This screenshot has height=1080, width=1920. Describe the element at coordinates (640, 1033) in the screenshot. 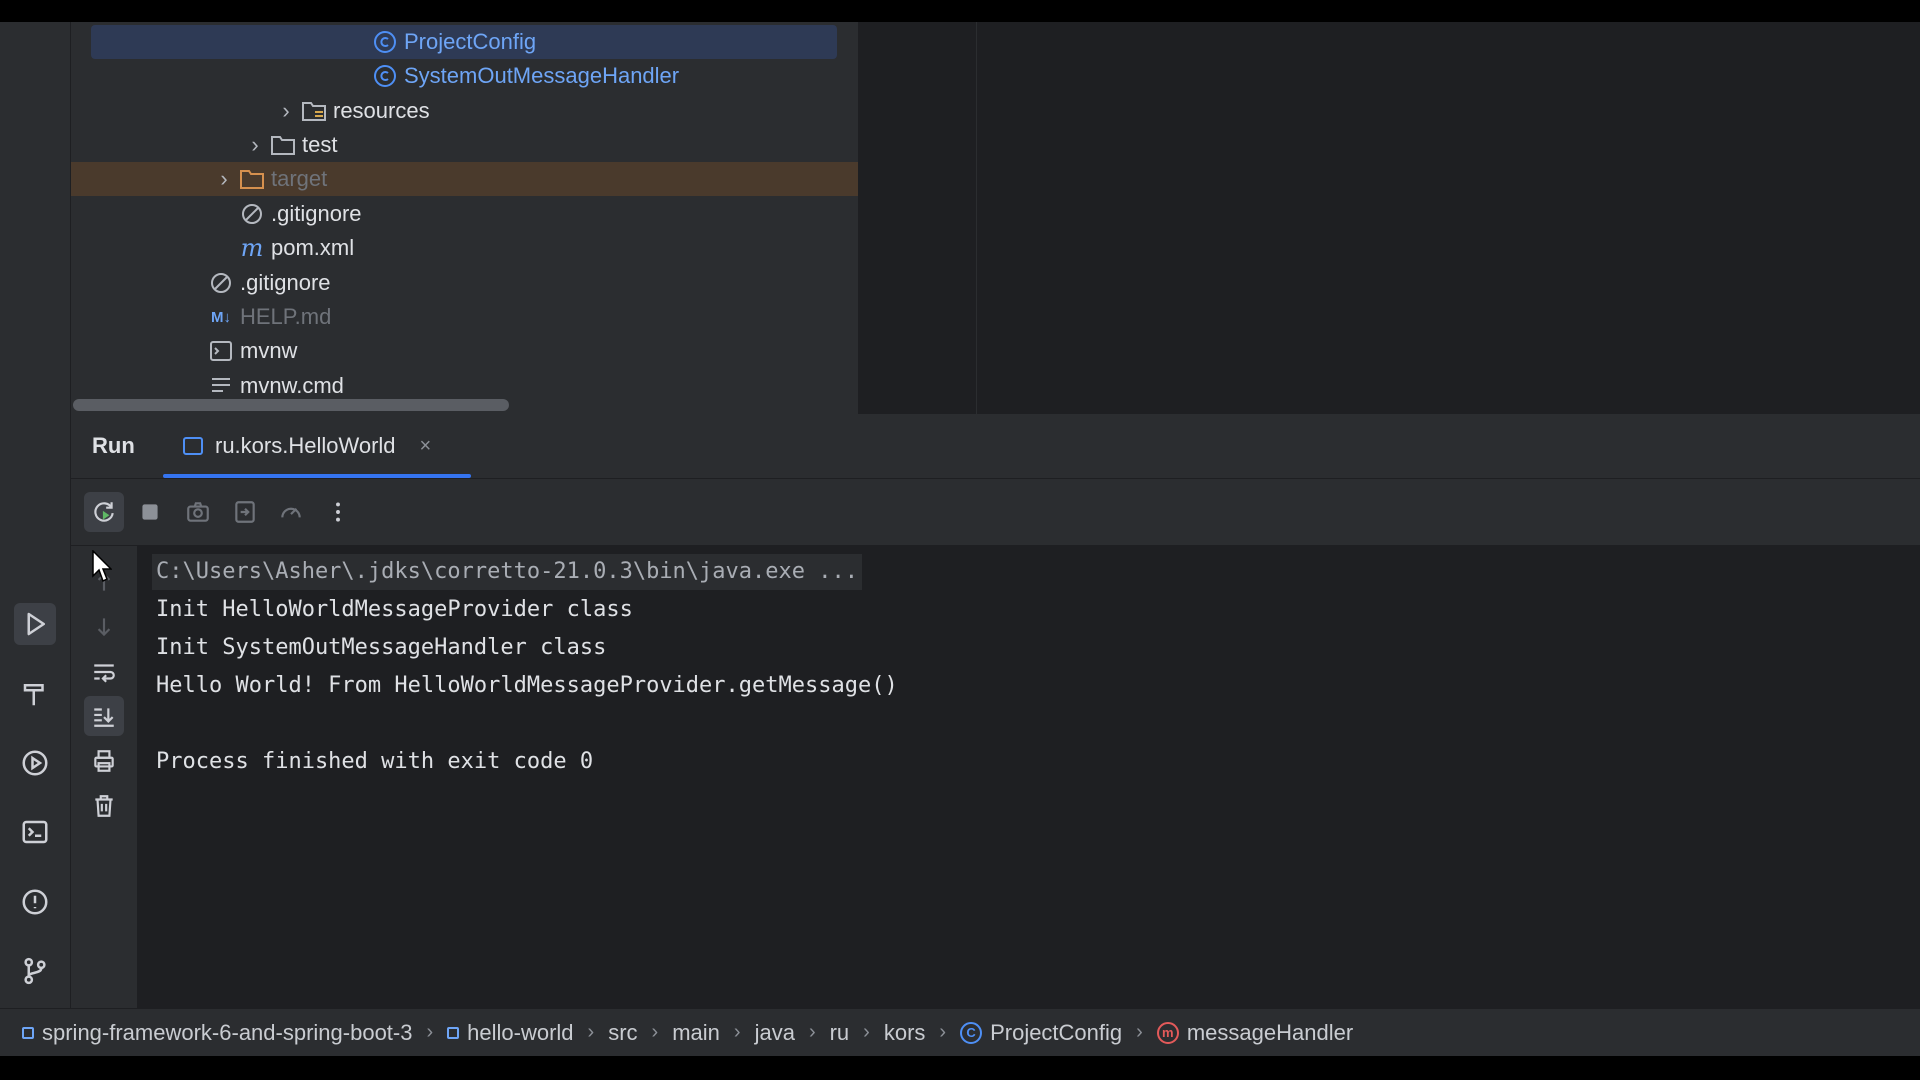

I see `breadcrumb-item: src ›` at that location.